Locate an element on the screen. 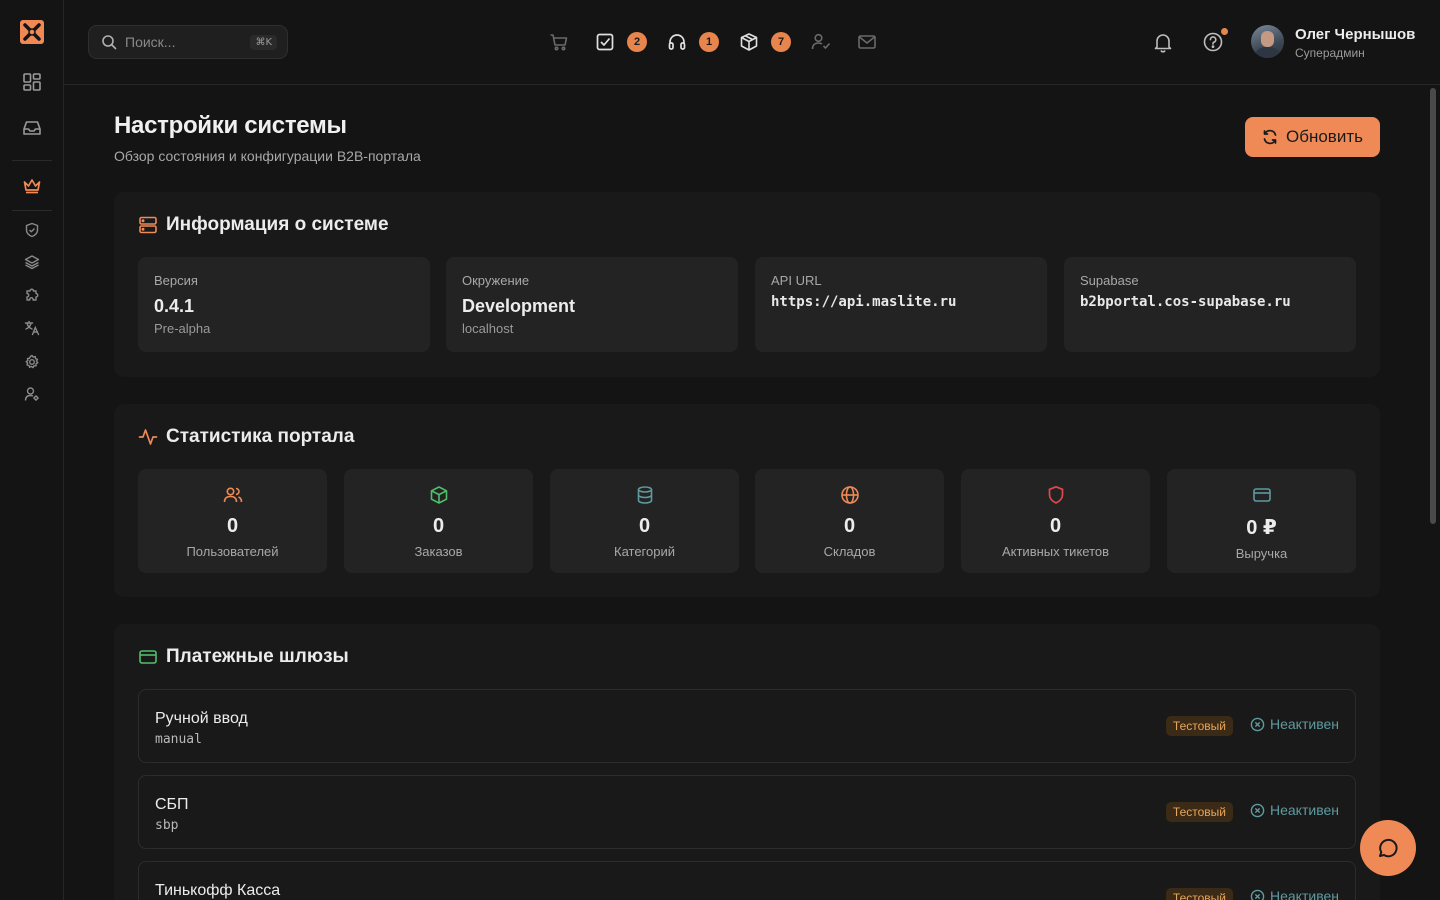 Image resolution: width=1440 pixels, height=900 pixels. stat-label: Складов is located at coordinates (849, 551).